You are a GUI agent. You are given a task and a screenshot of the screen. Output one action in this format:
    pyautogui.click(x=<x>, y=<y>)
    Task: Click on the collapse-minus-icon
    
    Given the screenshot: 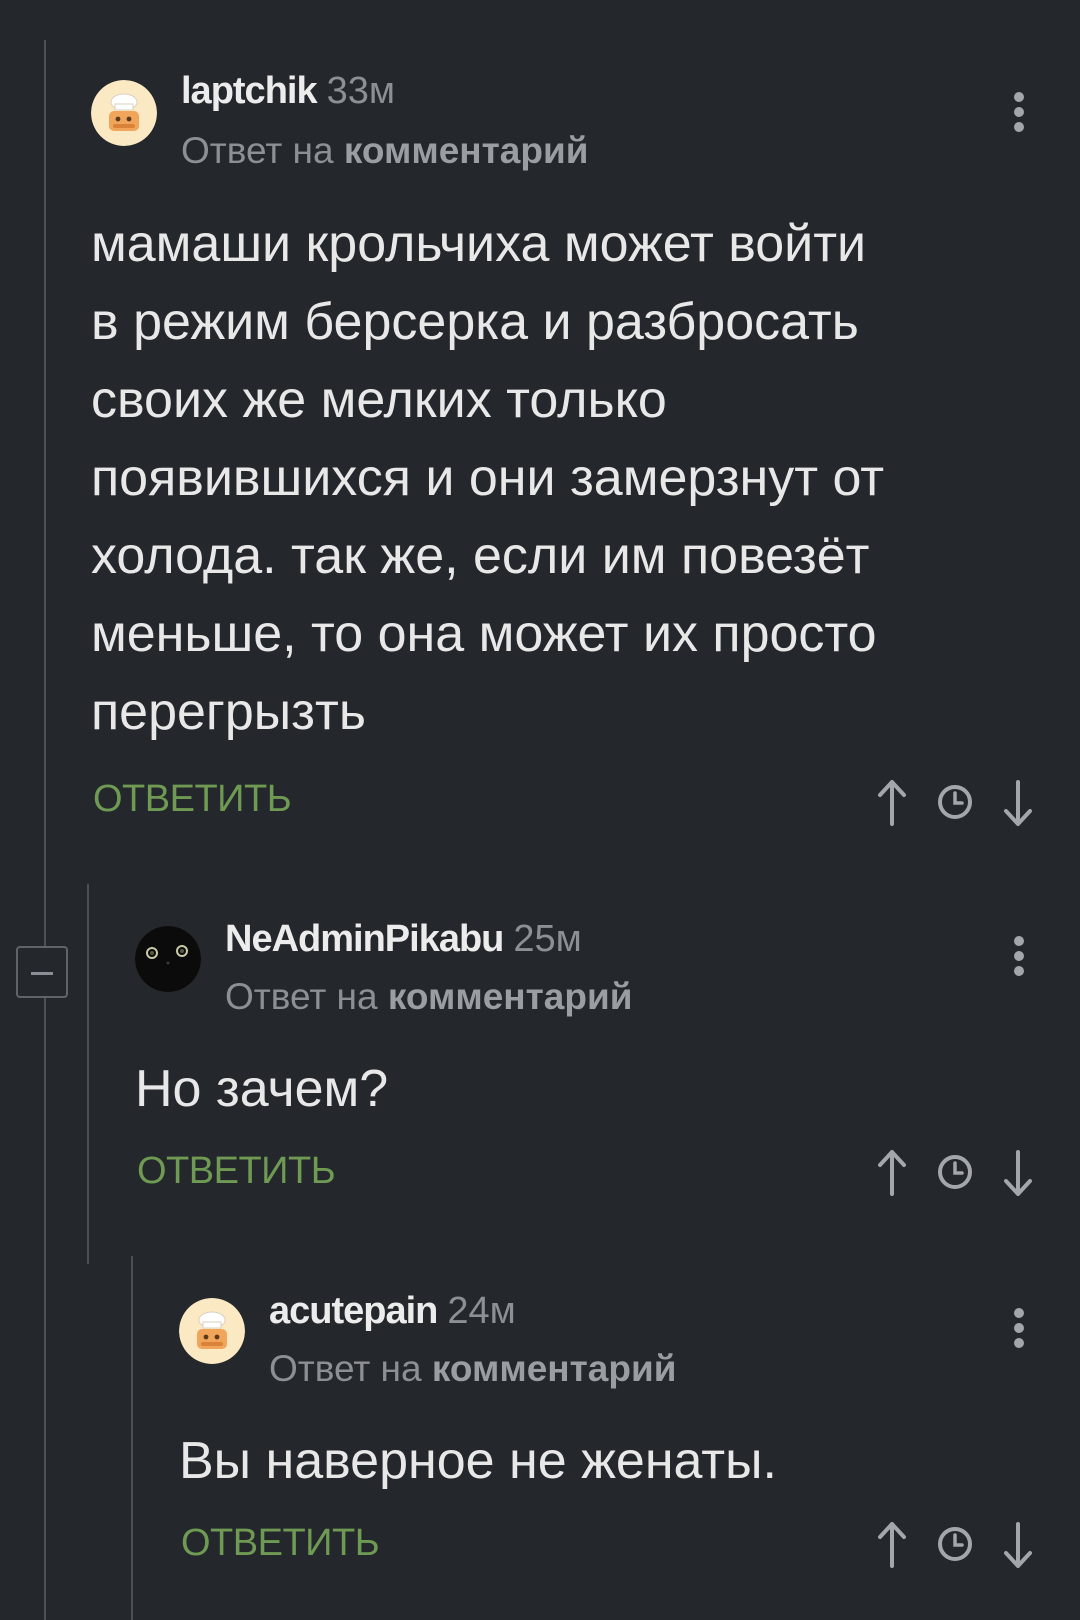 What is the action you would take?
    pyautogui.click(x=42, y=973)
    